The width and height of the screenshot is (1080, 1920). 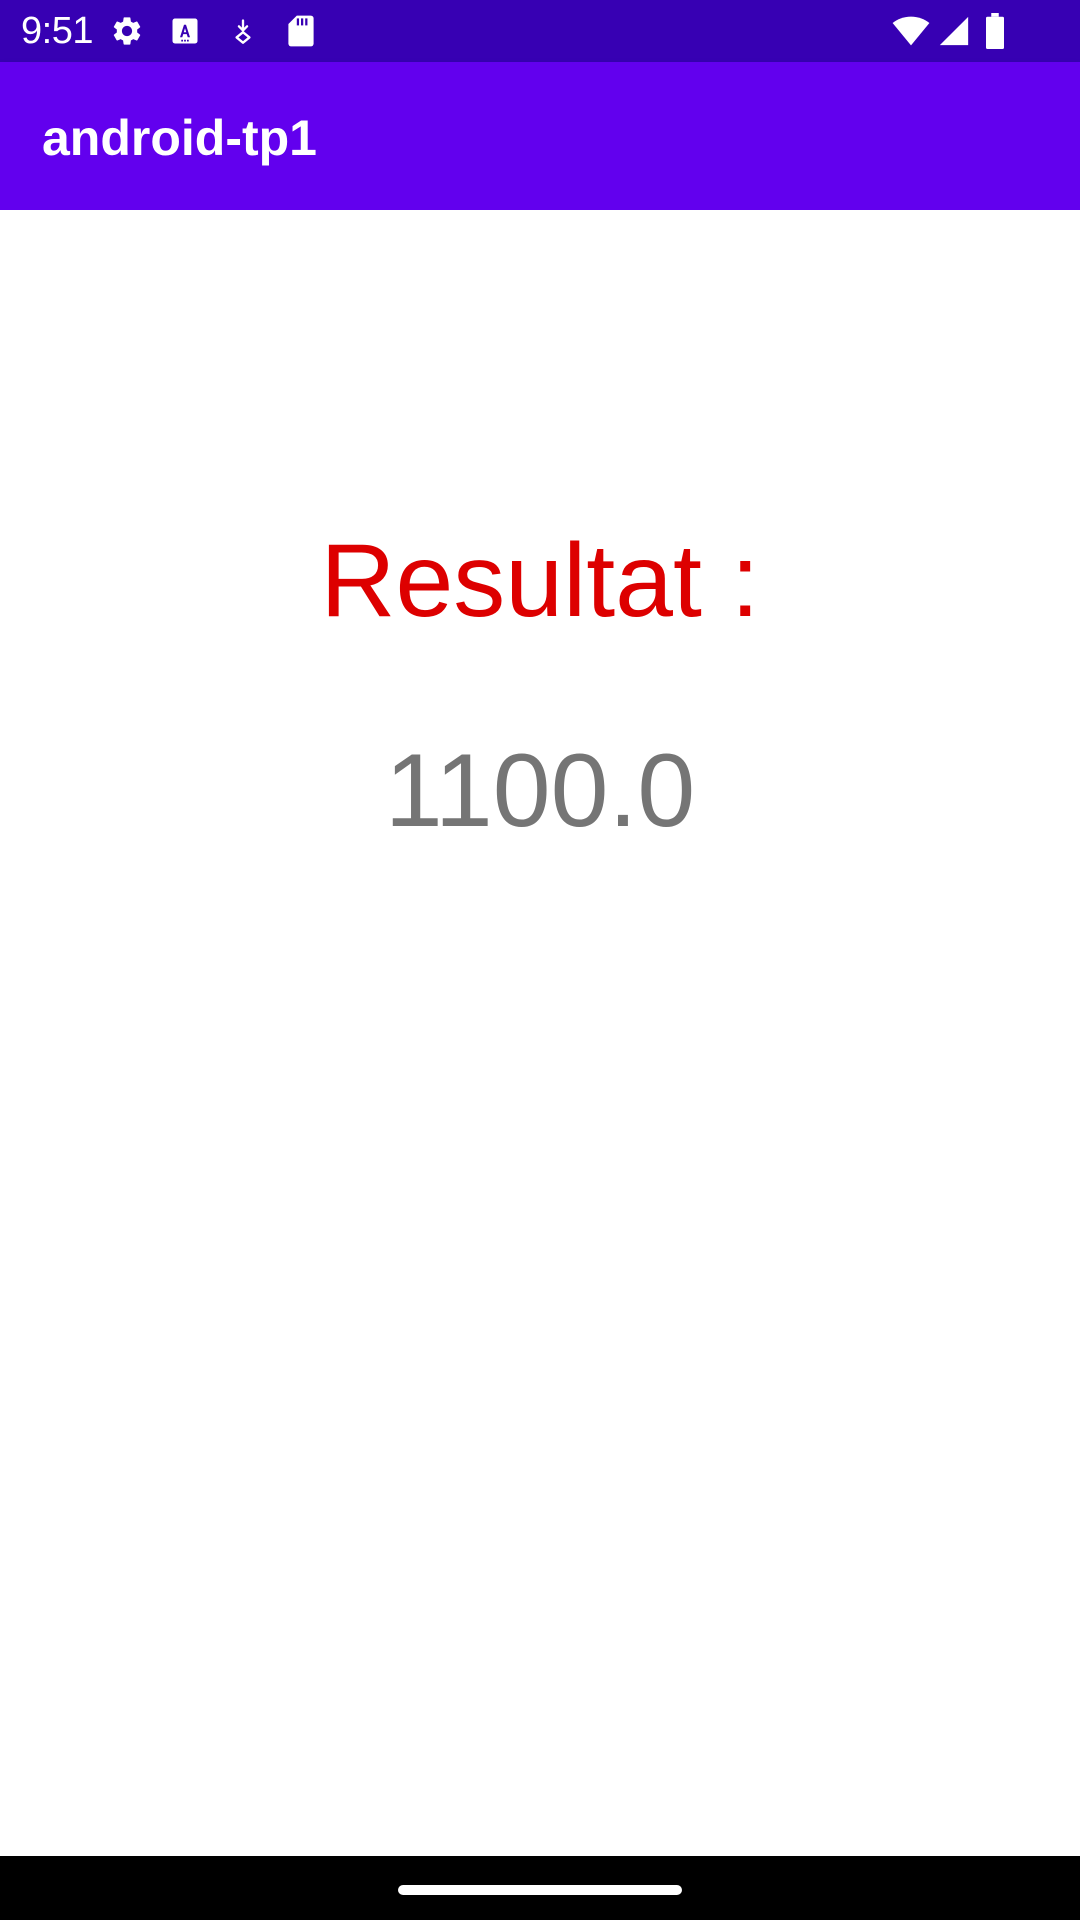 I want to click on app-title: android-tp1, so click(x=179, y=138).